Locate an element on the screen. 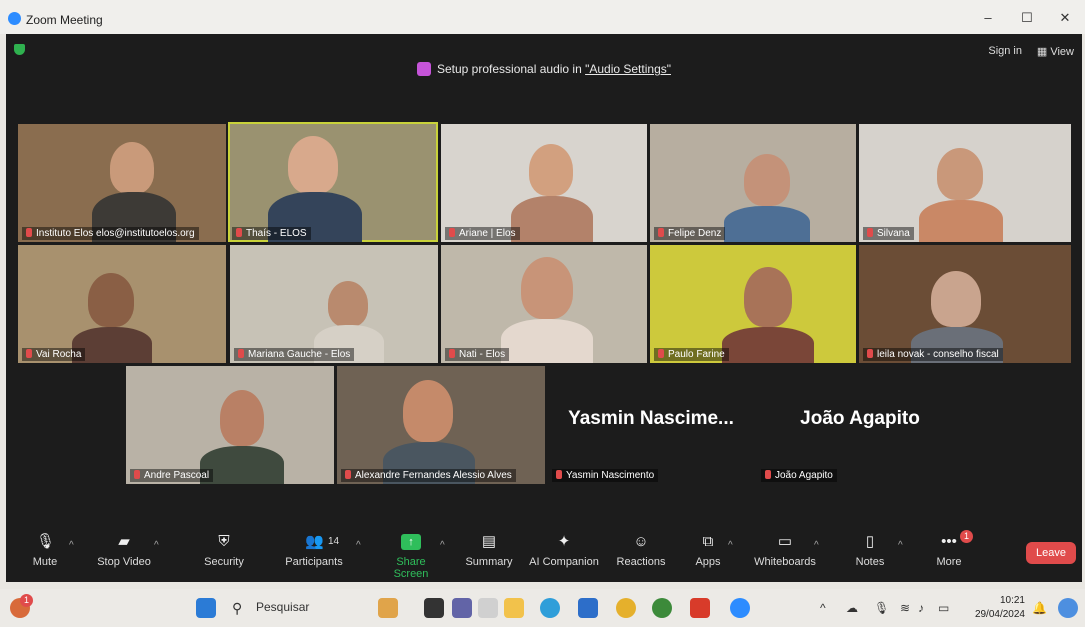 The height and width of the screenshot is (627, 1085). sign-in-link: Sign in is located at coordinates (1005, 51).